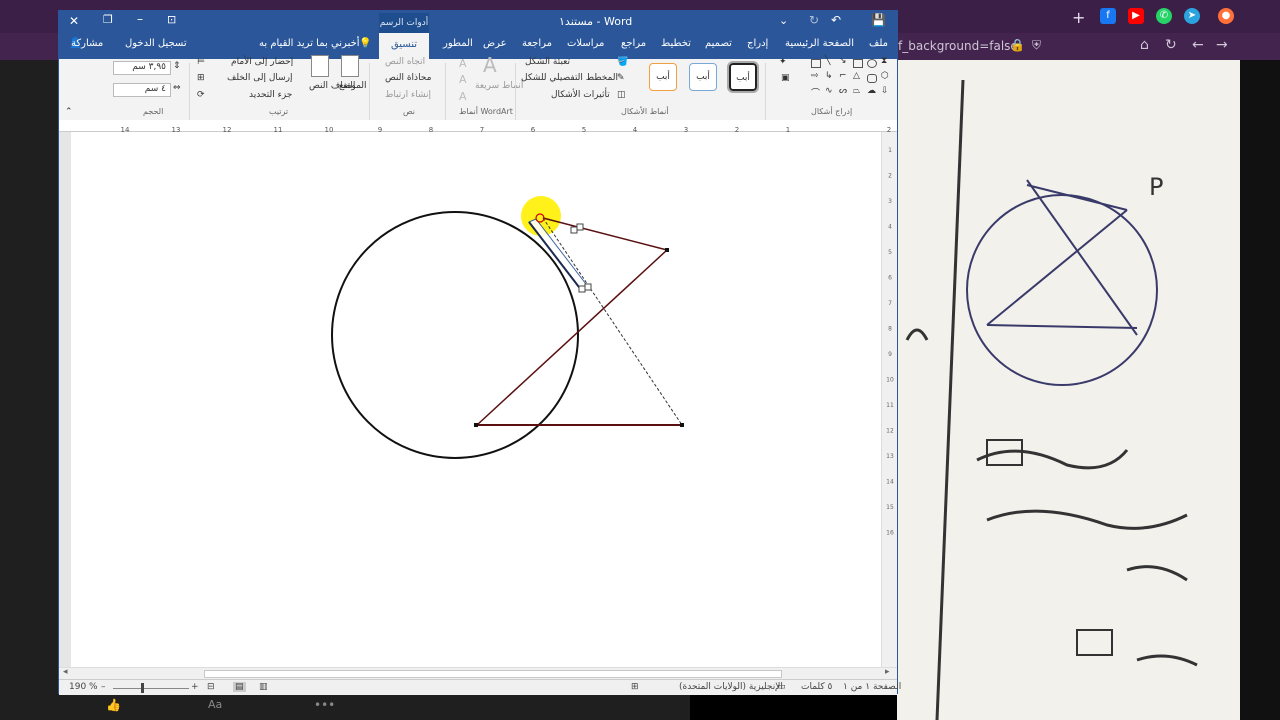 This screenshot has height=720, width=1280. Describe the element at coordinates (843, 76) in the screenshot. I see `elbow-connector2-icon: ⌐` at that location.